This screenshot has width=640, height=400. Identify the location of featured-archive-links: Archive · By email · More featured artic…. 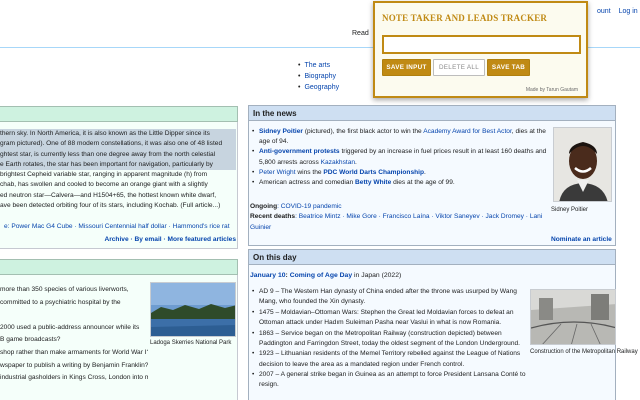
(170, 239).